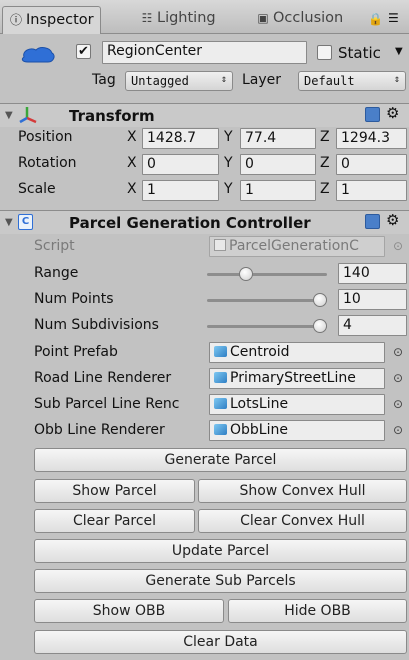 The height and width of the screenshot is (660, 409). I want to click on update-parcel-button: Update Parcel, so click(220, 551).